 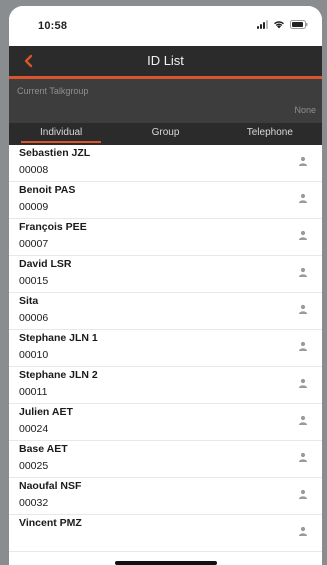 I want to click on list-item: Base AET 00025, so click(x=165, y=459).